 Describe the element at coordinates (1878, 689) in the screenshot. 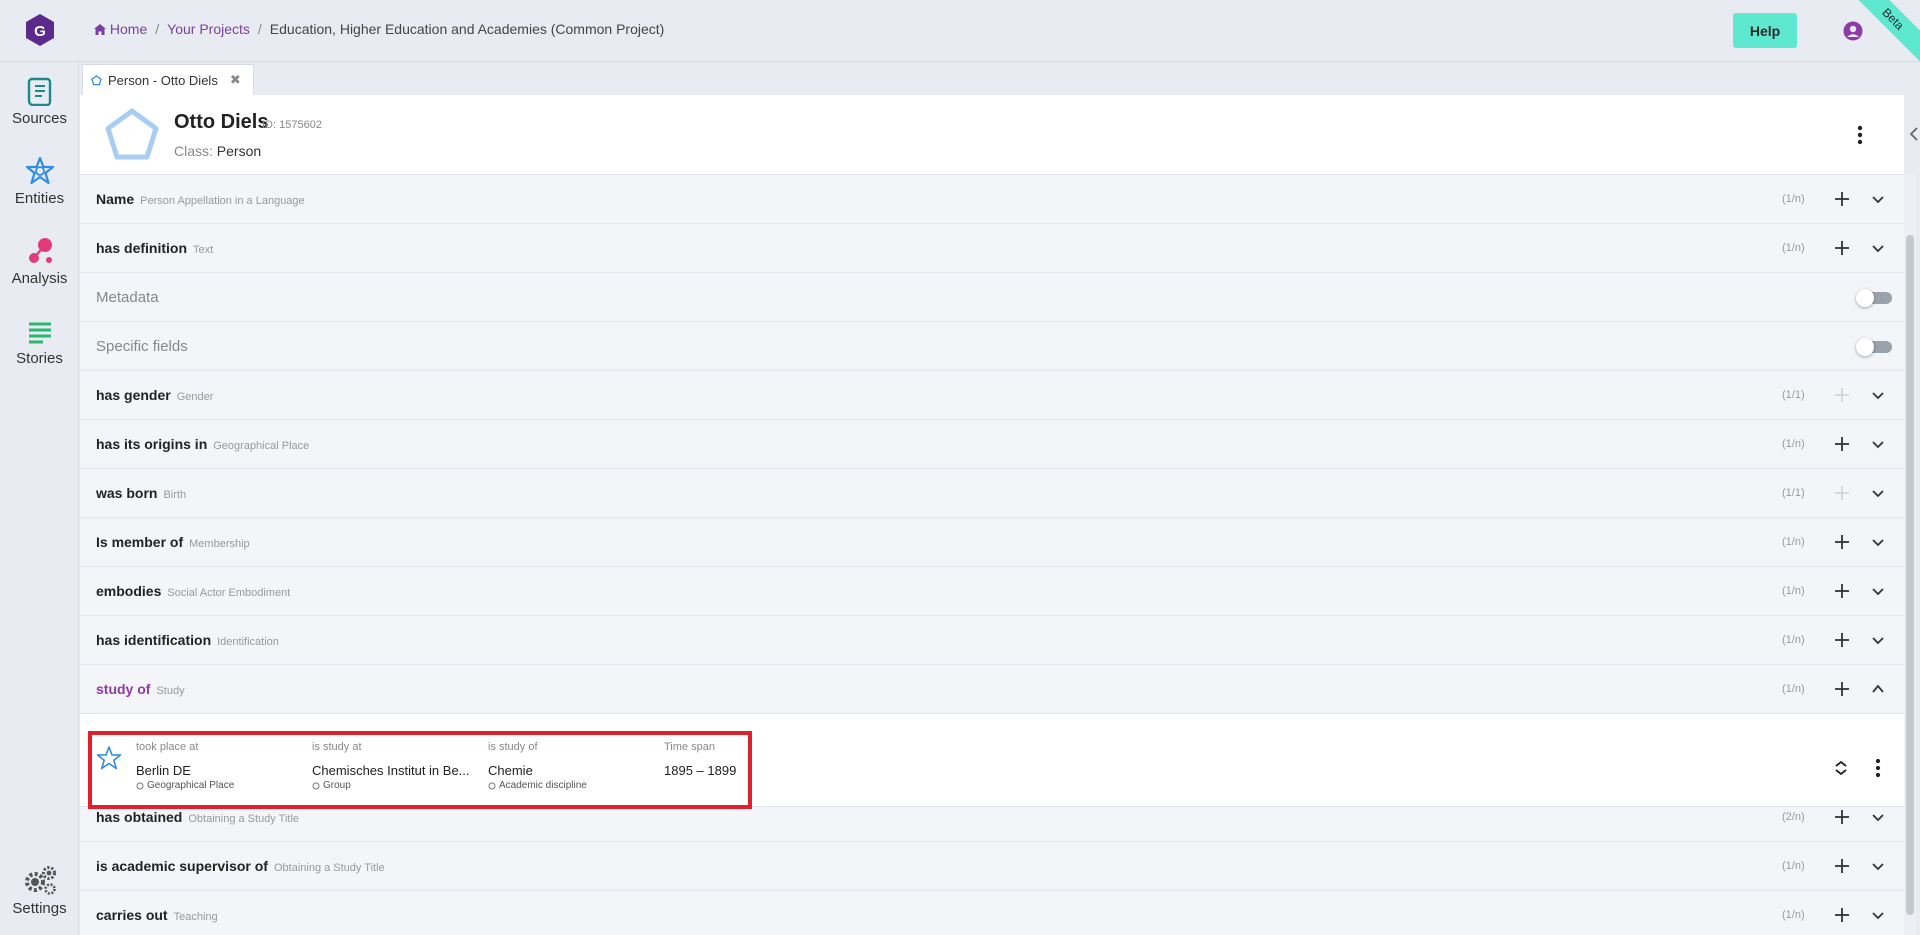

I see `chevron-up-icon` at that location.